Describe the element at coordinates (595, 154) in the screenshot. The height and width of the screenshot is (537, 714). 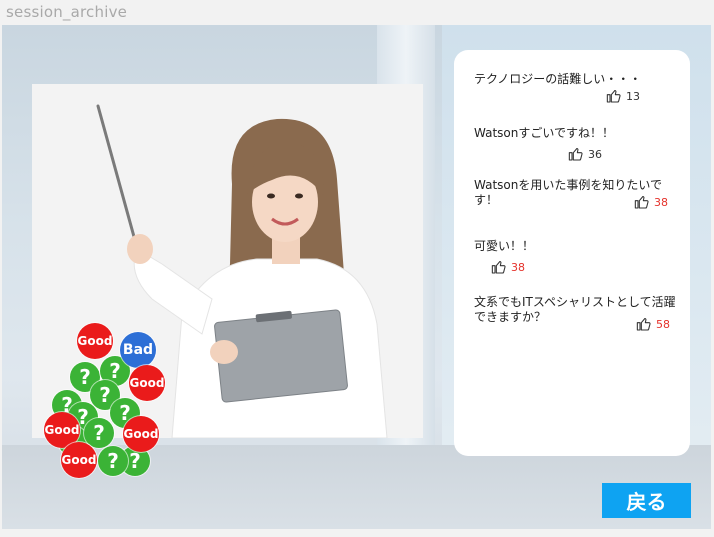
I see `like-count: 36` at that location.